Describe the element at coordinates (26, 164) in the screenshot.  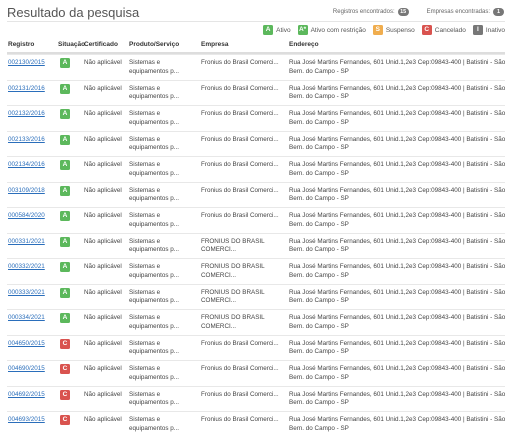
I see `registro-link: 002134/2016` at that location.